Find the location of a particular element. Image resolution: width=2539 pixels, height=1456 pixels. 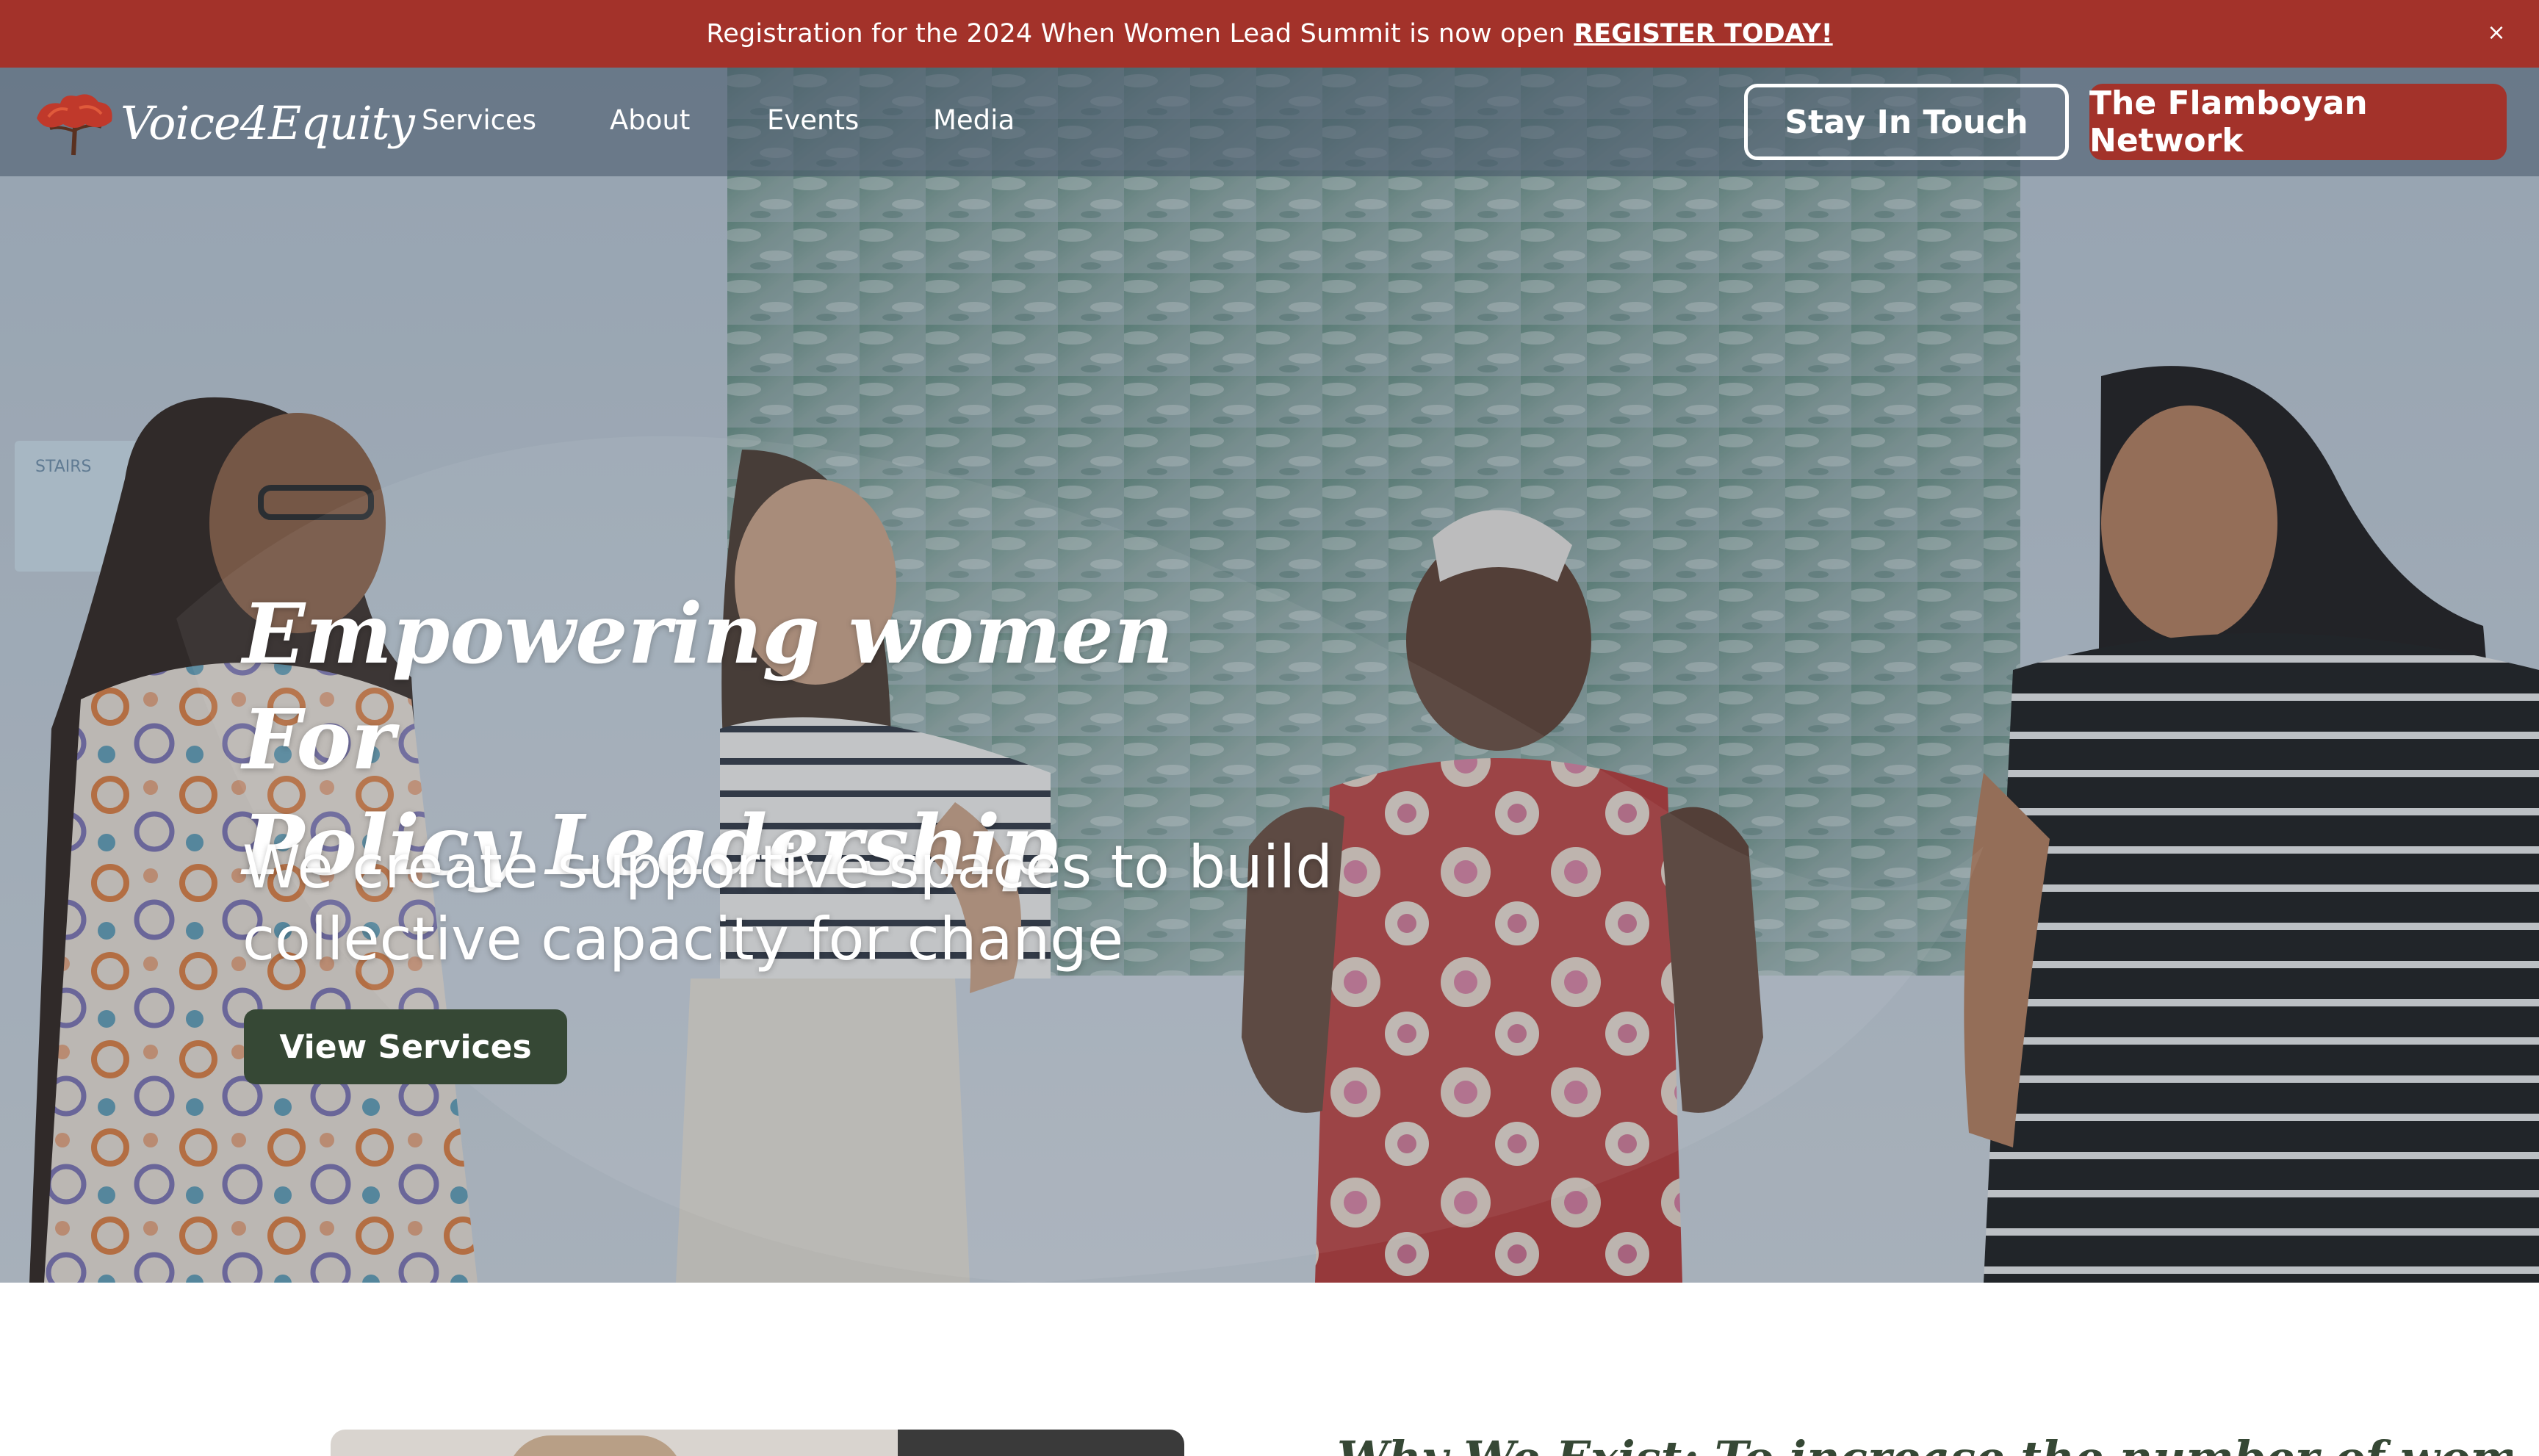

hero-subtitle-line-2: collective capacity for change is located at coordinates (683, 939).